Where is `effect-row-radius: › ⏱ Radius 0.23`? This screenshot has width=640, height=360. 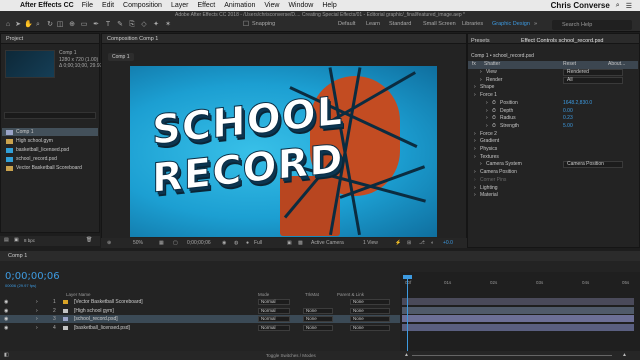 effect-row-radius: › ⏱ Radius 0.23 is located at coordinates (553, 119).